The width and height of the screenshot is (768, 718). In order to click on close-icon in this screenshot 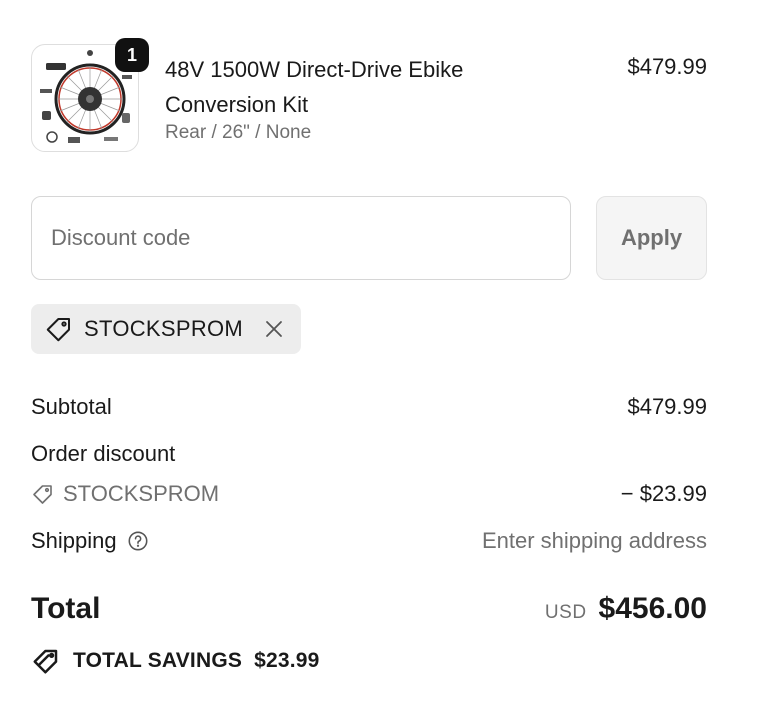, I will do `click(274, 329)`.